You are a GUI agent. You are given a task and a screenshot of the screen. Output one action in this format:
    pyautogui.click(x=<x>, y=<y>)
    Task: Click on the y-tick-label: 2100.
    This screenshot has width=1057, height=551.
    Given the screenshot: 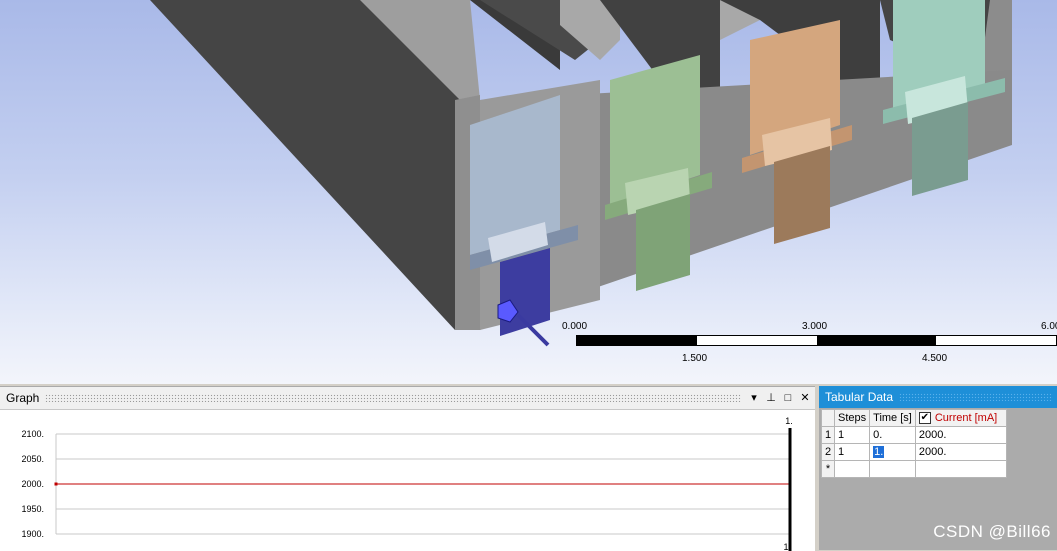 What is the action you would take?
    pyautogui.click(x=32, y=434)
    